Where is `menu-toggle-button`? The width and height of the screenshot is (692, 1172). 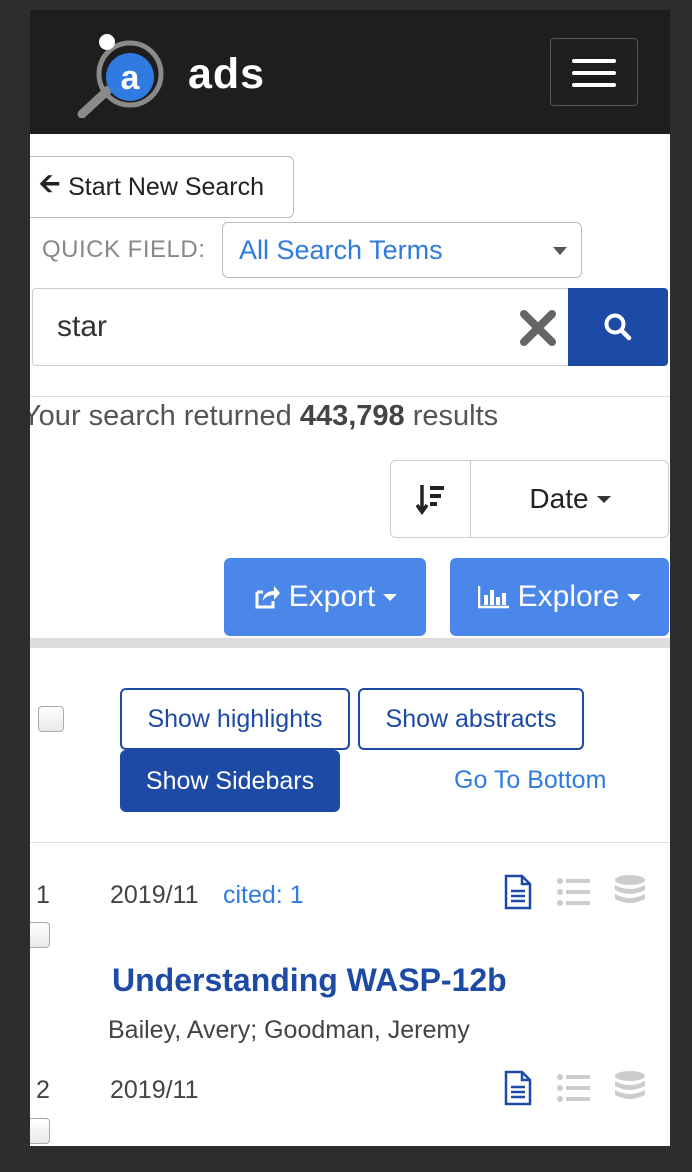
menu-toggle-button is located at coordinates (594, 72).